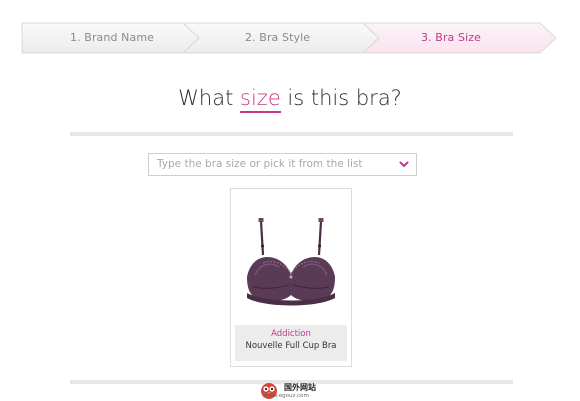  Describe the element at coordinates (286, 396) in the screenshot. I see `watermark-url: www.egouz.com` at that location.